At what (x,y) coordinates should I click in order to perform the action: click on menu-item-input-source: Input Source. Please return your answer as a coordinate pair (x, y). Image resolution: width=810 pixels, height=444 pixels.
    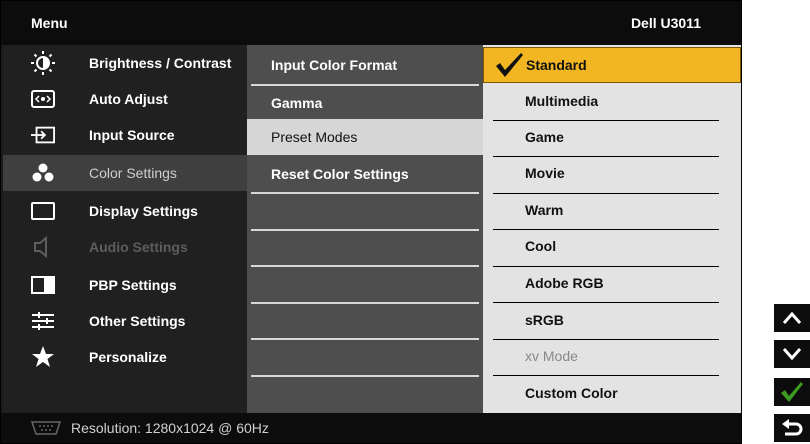
    Looking at the image, I should click on (125, 135).